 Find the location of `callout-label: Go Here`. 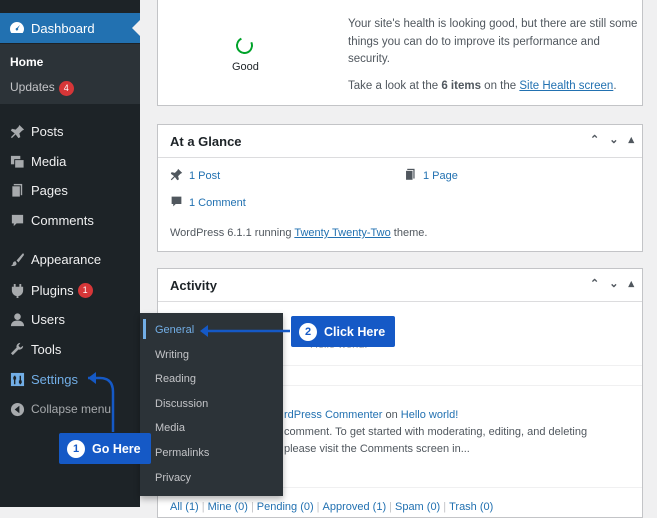

callout-label: Go Here is located at coordinates (116, 448).